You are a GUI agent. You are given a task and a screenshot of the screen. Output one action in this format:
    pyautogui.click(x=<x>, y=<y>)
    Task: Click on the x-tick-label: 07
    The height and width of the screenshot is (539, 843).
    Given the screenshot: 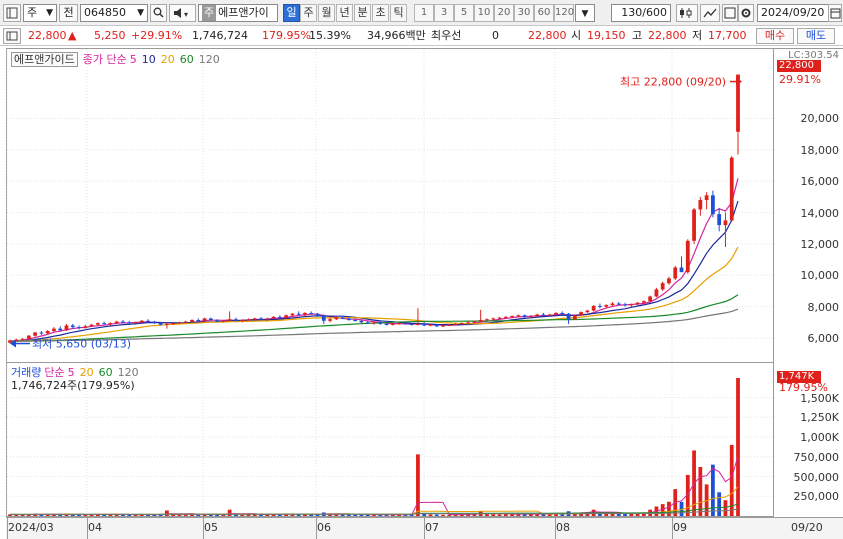 What is the action you would take?
    pyautogui.click(x=432, y=527)
    